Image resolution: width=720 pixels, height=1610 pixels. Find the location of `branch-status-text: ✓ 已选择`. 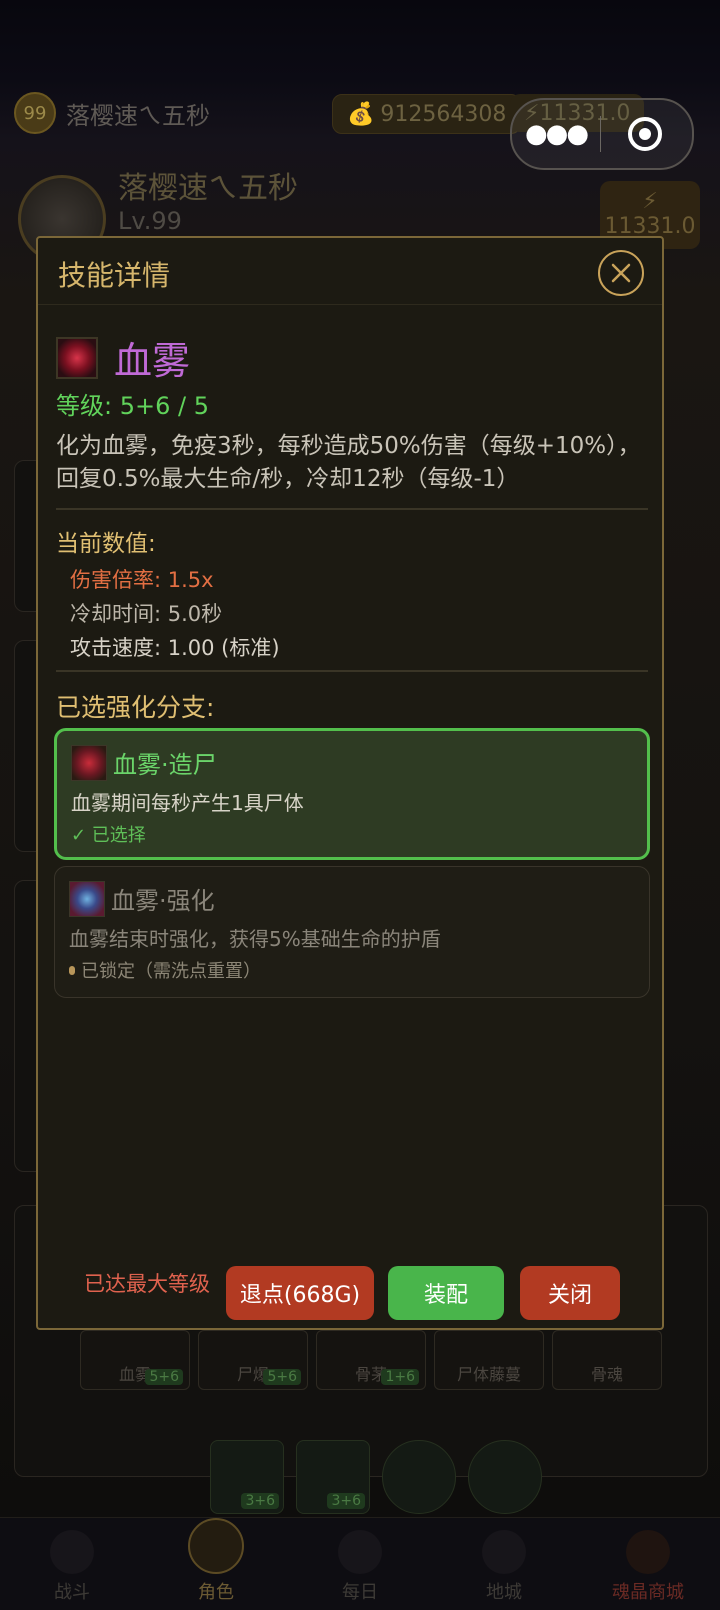

branch-status-text: ✓ 已选择 is located at coordinates (108, 835).